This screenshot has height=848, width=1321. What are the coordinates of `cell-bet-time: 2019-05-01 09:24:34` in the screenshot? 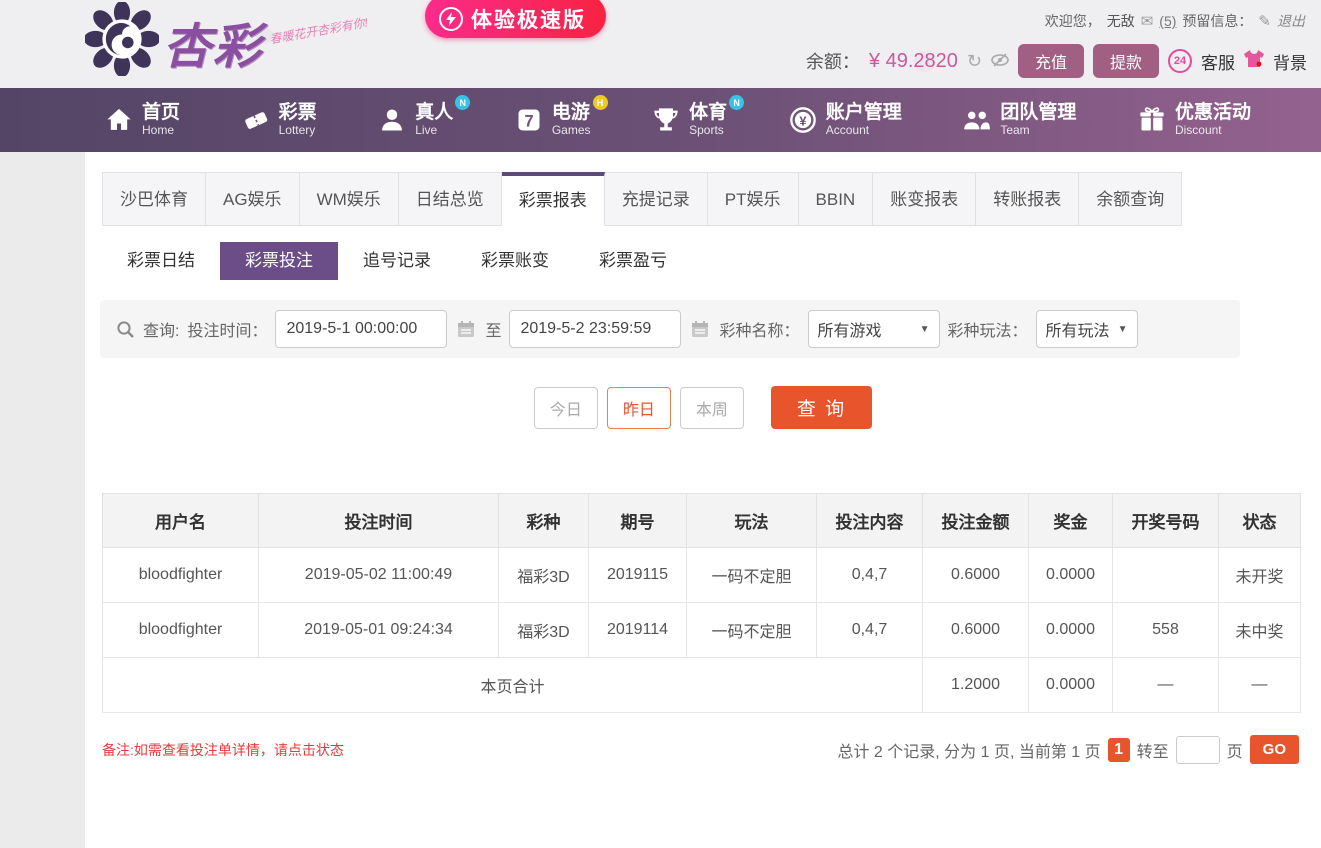 It's located at (378, 630).